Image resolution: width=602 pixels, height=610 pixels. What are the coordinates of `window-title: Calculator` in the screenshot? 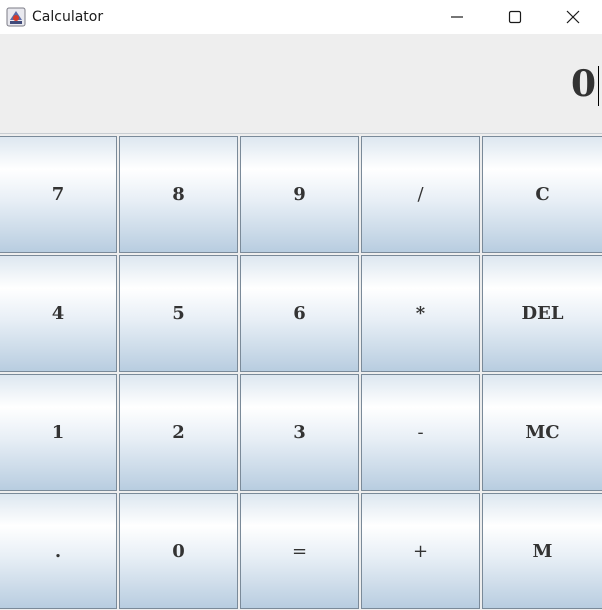 It's located at (68, 17).